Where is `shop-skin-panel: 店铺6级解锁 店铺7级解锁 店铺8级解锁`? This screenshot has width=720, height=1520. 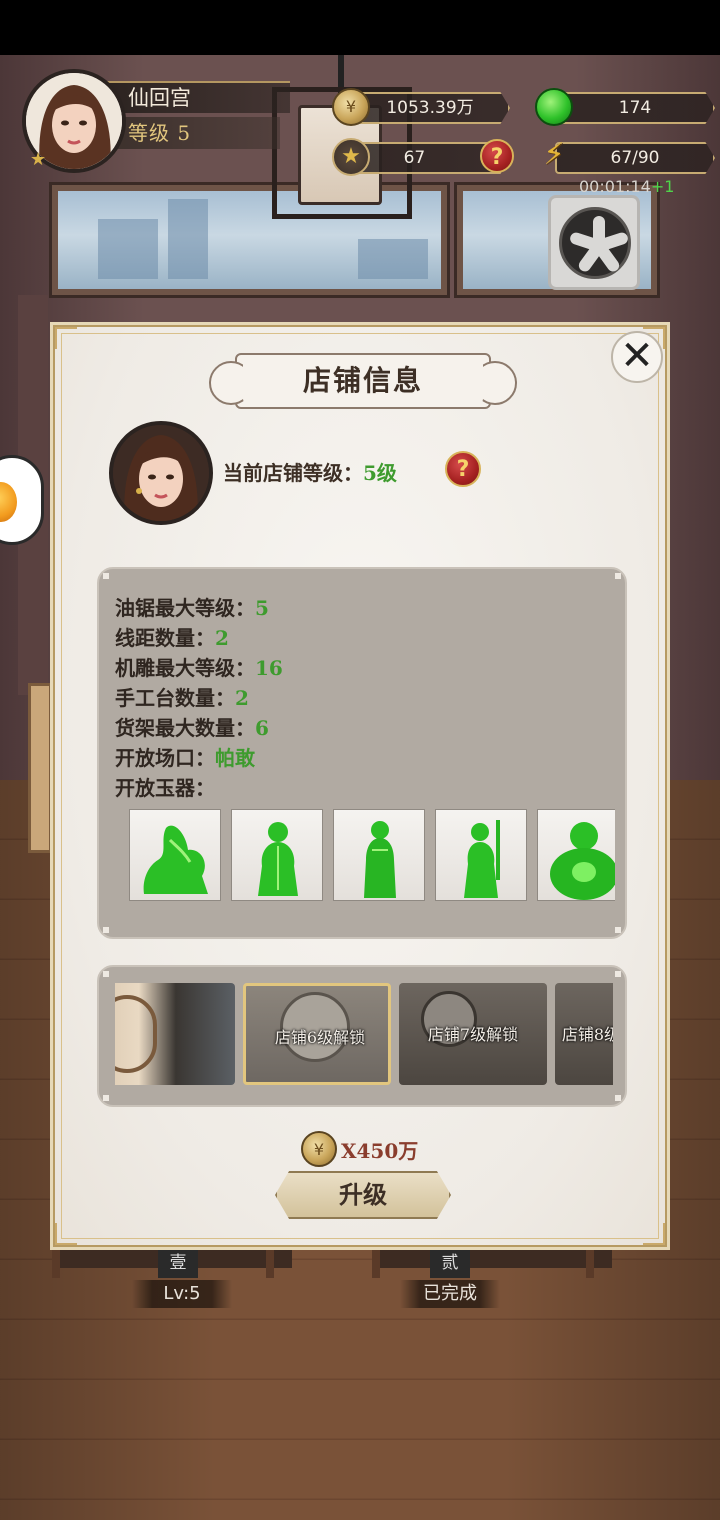
shop-skin-panel: 店铺6级解锁 店铺7级解锁 店铺8级解锁 is located at coordinates (362, 1036).